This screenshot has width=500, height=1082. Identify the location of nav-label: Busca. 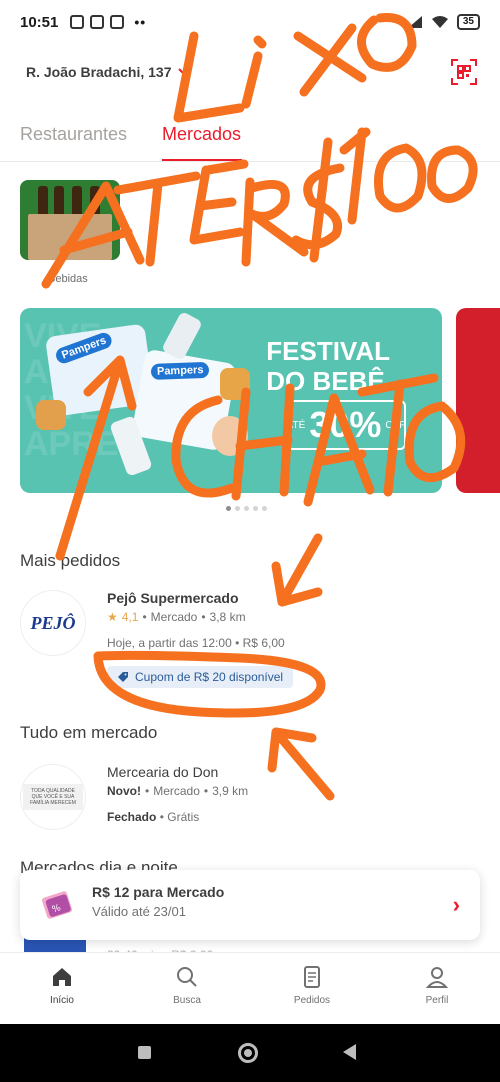
(187, 1000).